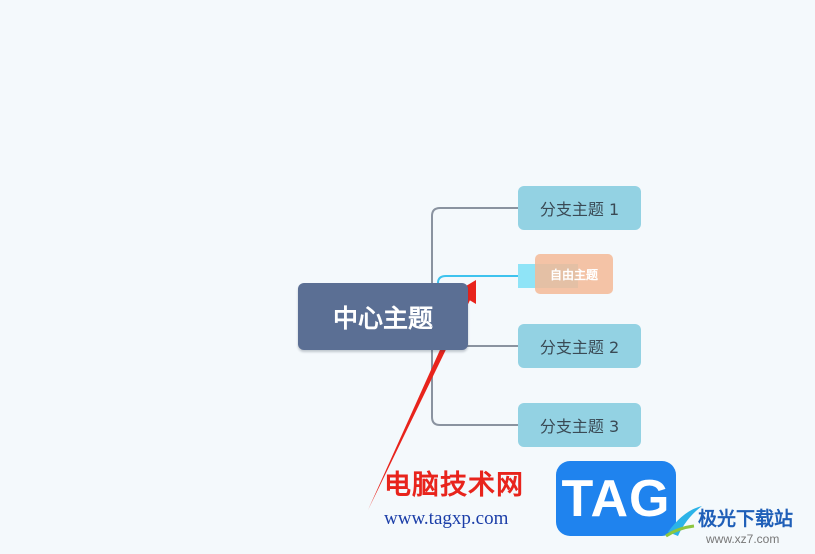 This screenshot has height=554, width=815. I want to click on branch-topic-1: 分支主题 1, so click(579, 208).